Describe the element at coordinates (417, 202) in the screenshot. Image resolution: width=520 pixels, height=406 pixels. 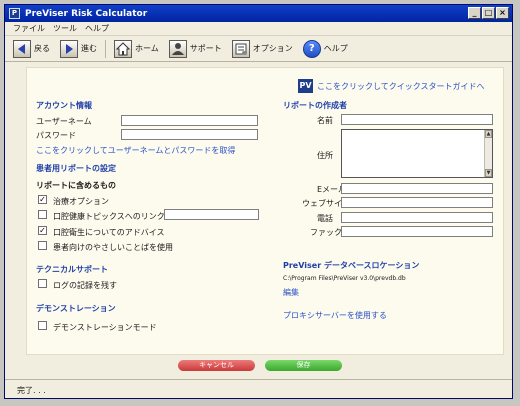
I see `author-website-input` at that location.